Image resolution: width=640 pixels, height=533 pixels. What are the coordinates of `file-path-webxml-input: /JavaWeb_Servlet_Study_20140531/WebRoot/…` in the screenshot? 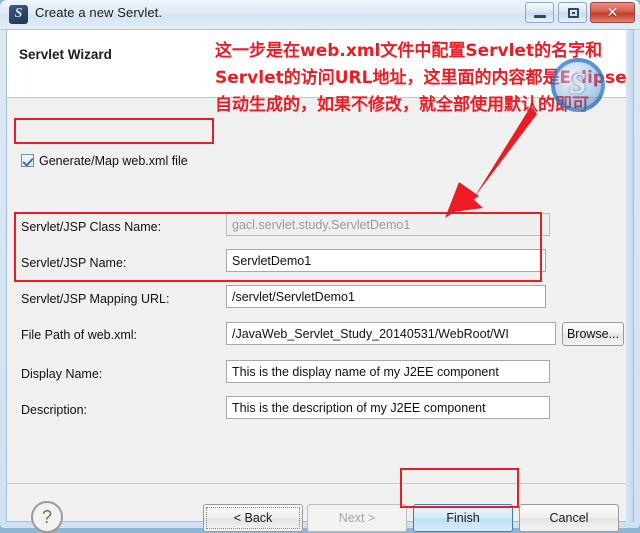 It's located at (391, 333).